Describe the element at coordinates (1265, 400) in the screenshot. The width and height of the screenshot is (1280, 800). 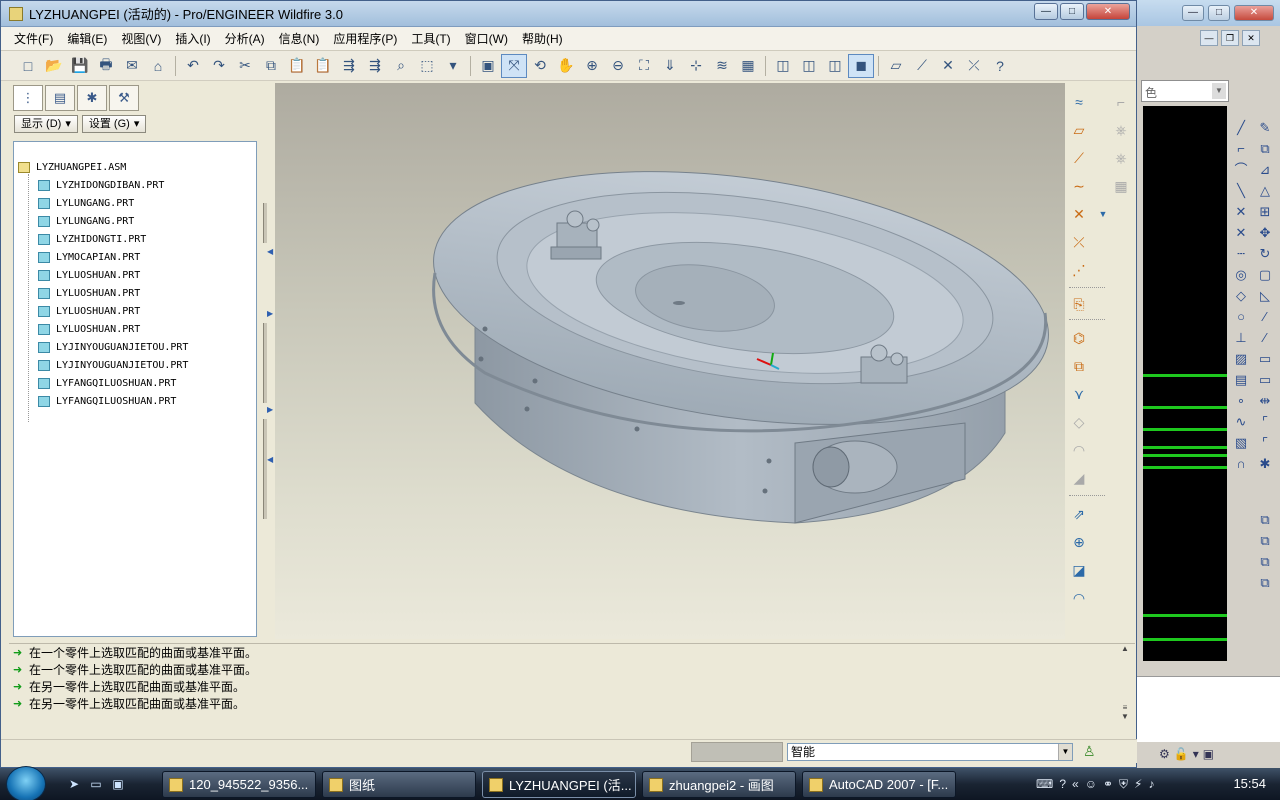
I see `join-tool-icon: ⇹` at that location.